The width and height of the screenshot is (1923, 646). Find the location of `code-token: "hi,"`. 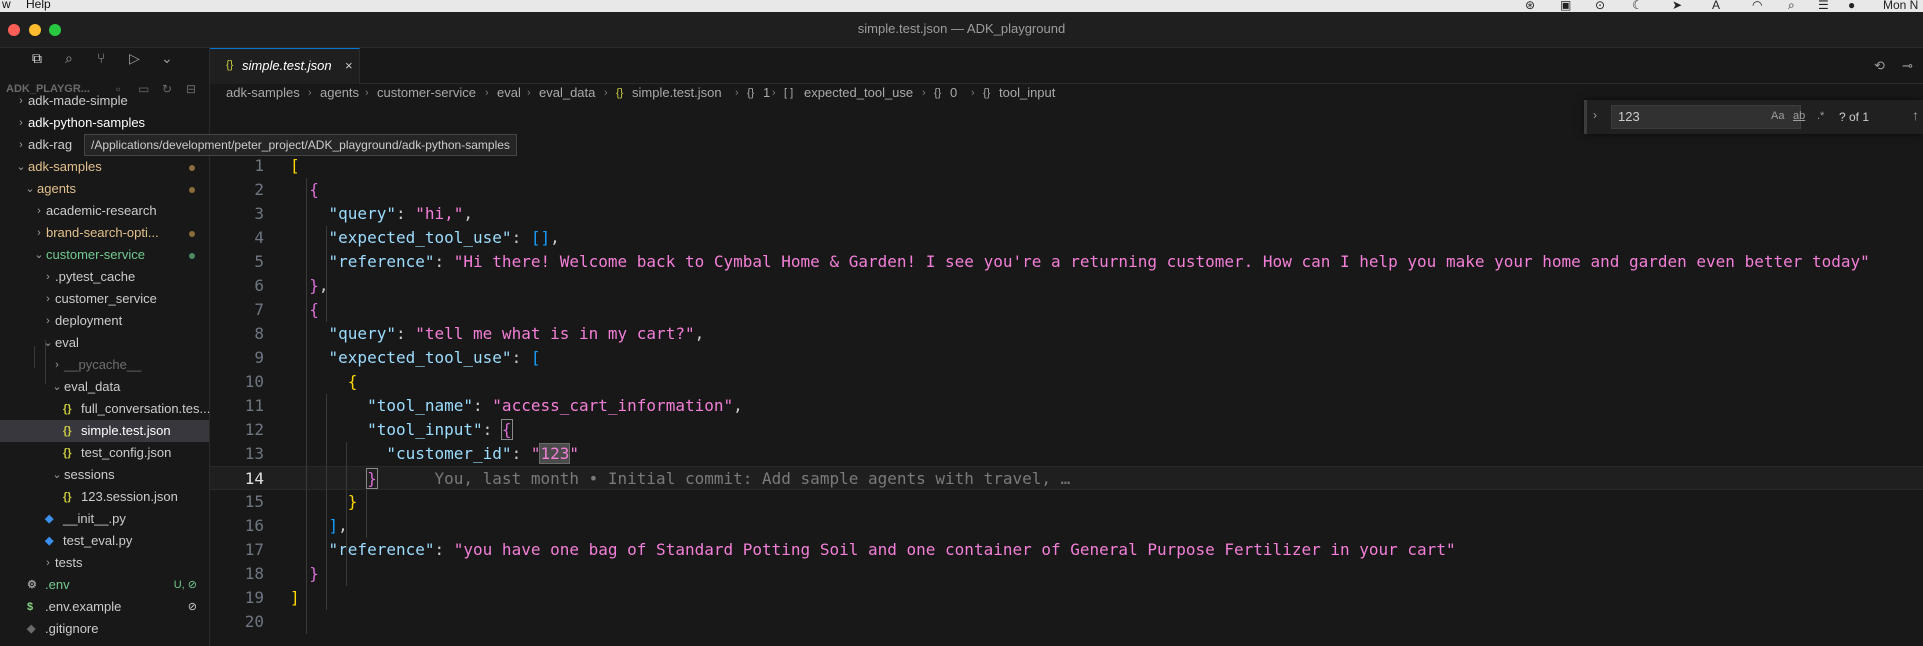

code-token: "hi," is located at coordinates (439, 213).